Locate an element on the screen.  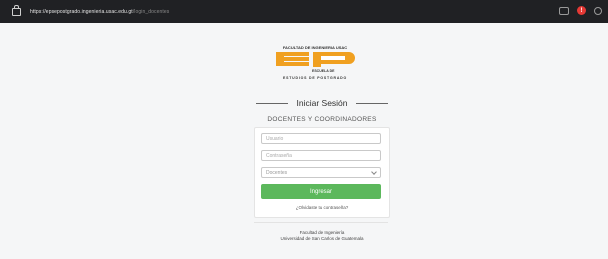
chevron-down-icon is located at coordinates (374, 171).